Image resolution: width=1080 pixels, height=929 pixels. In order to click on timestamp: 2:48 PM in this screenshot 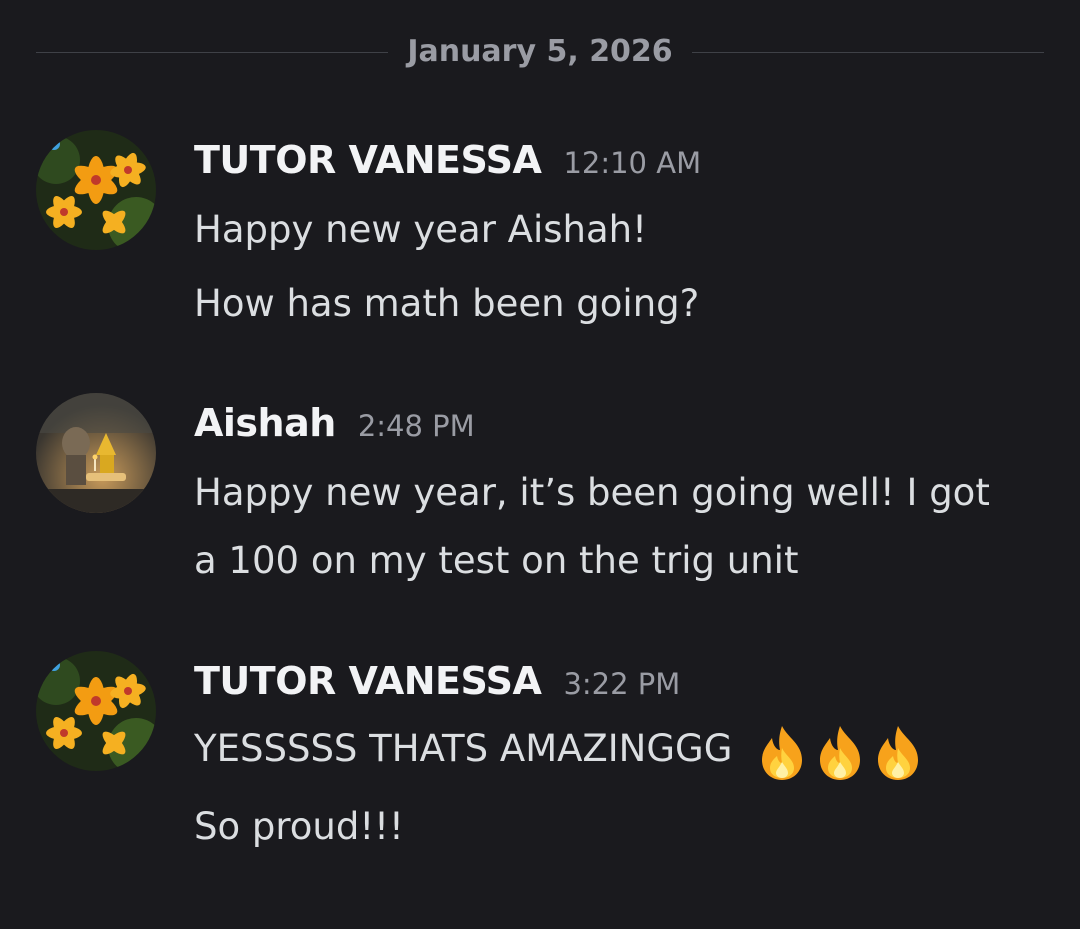, I will do `click(416, 426)`.